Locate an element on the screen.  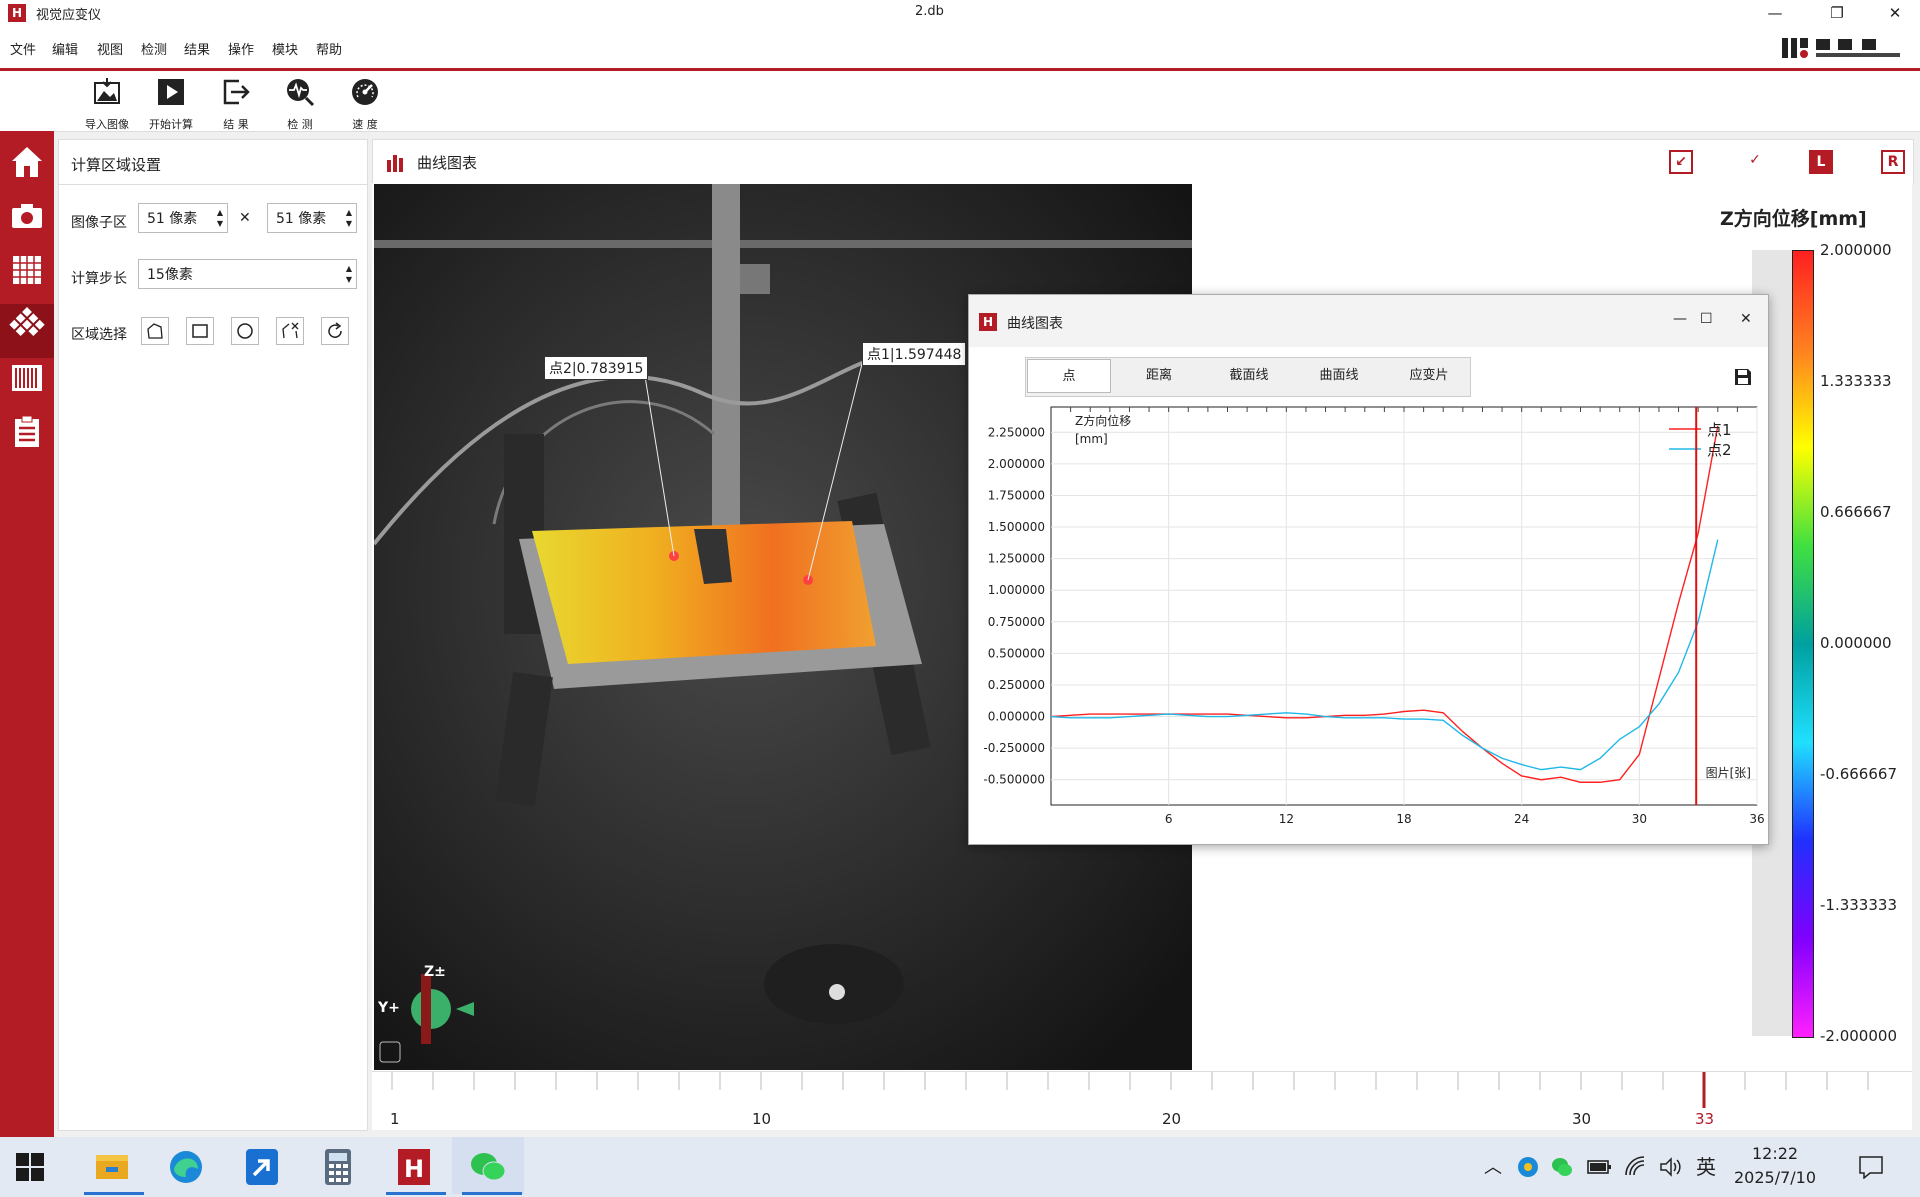
export-chart-button: ↙ is located at coordinates (1681, 162).